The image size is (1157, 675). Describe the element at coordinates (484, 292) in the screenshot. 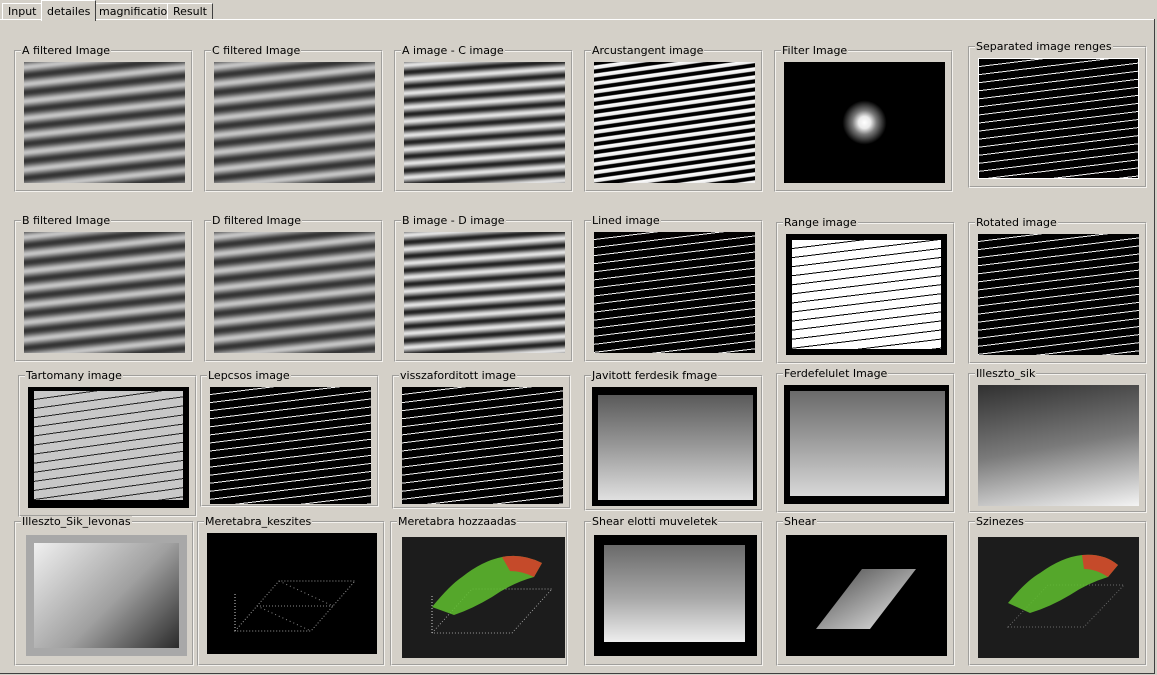

I see `b-minus-d-image` at that location.